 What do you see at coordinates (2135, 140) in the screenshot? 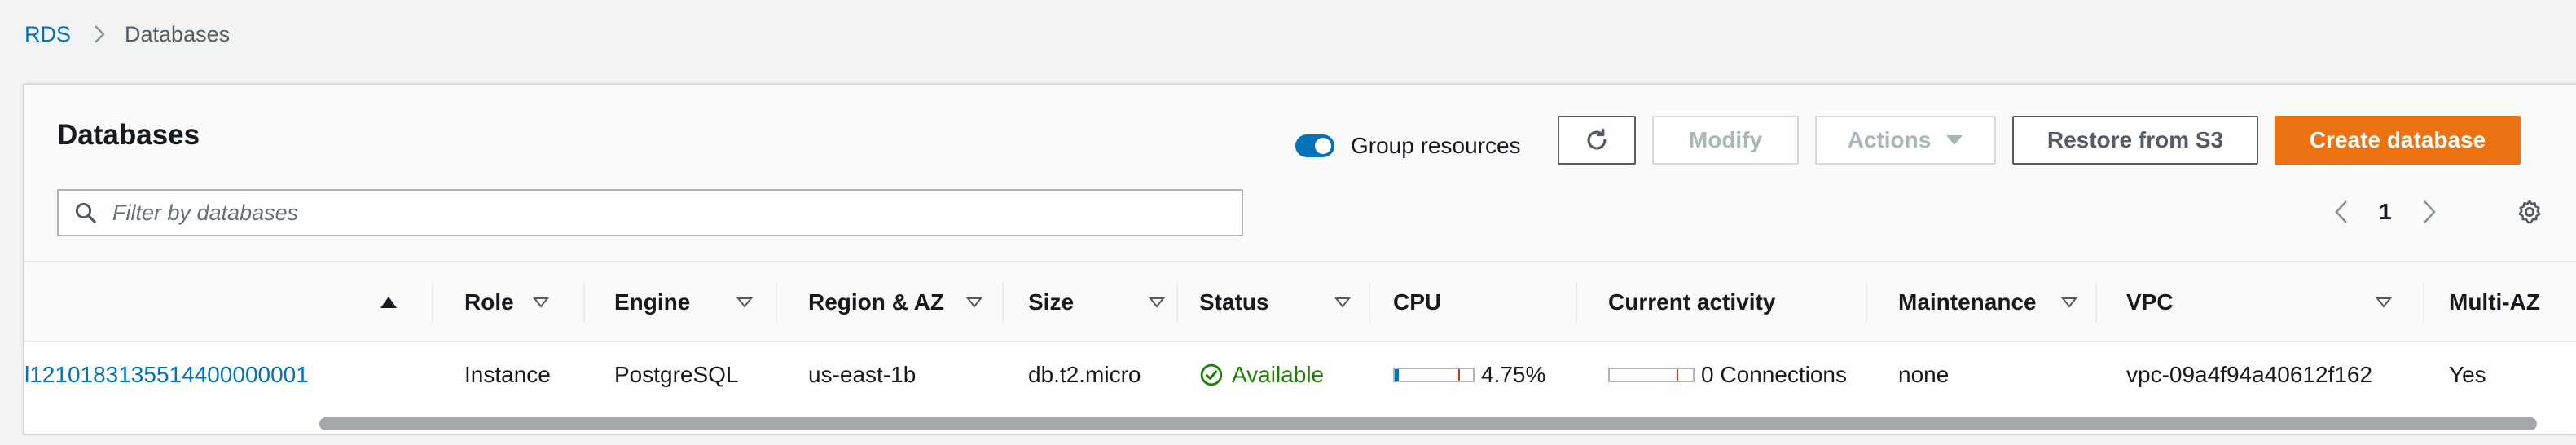
I see `restore-from-s3-button: Restore from S3` at bounding box center [2135, 140].